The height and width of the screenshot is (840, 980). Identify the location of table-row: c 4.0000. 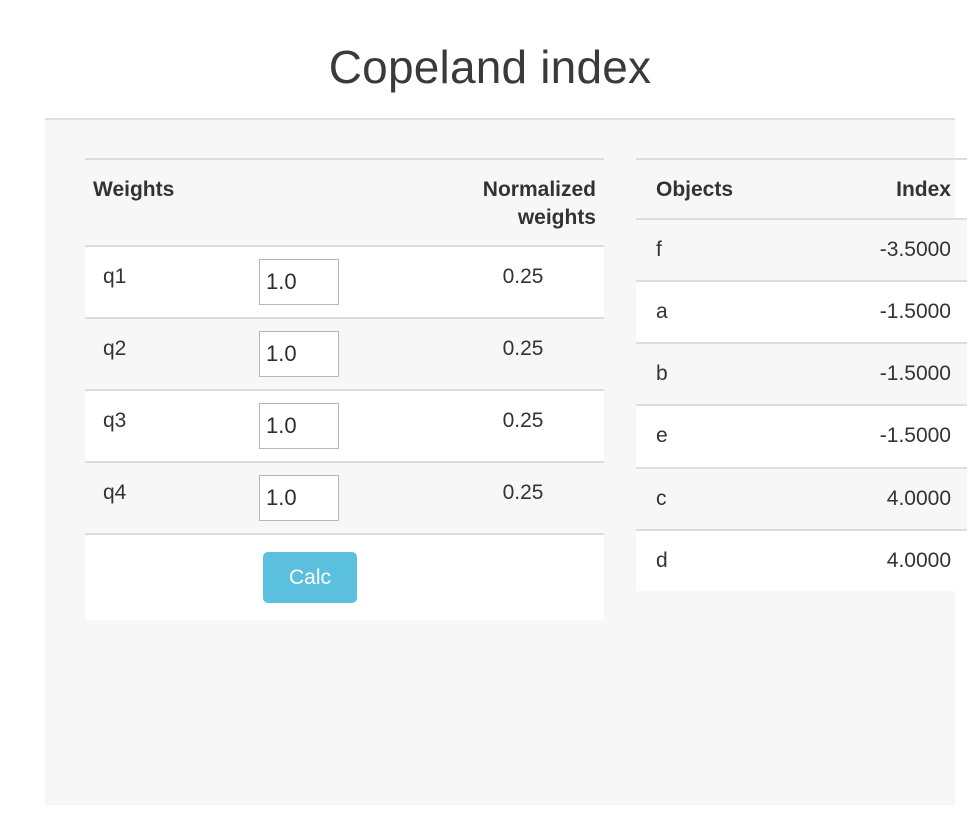
(801, 498).